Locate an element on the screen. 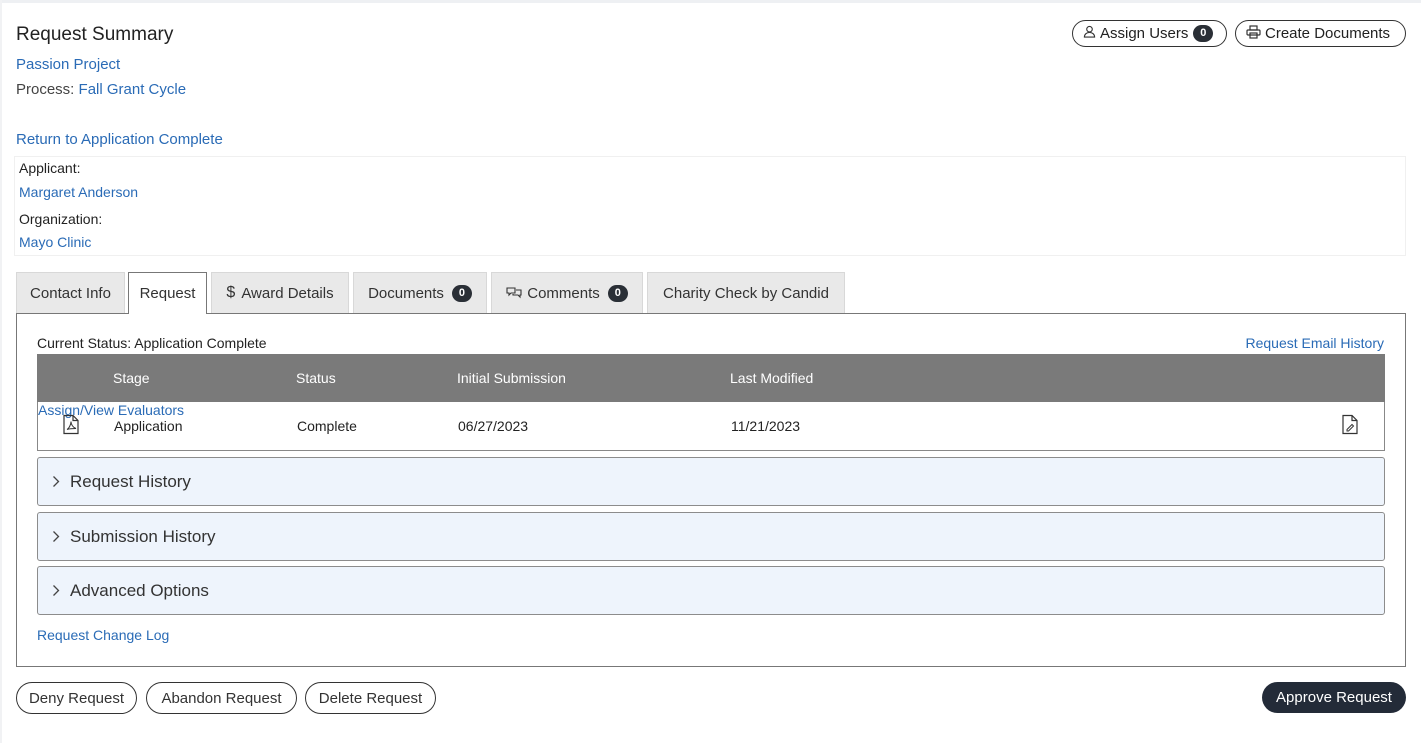 The image size is (1421, 743). tab-label: Comments is located at coordinates (563, 293).